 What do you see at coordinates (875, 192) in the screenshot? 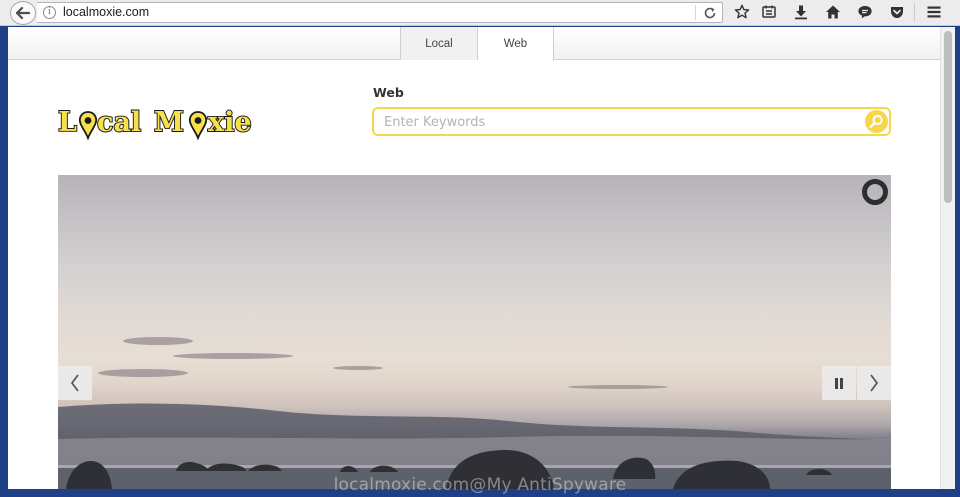
I see `loader-ring-icon` at bounding box center [875, 192].